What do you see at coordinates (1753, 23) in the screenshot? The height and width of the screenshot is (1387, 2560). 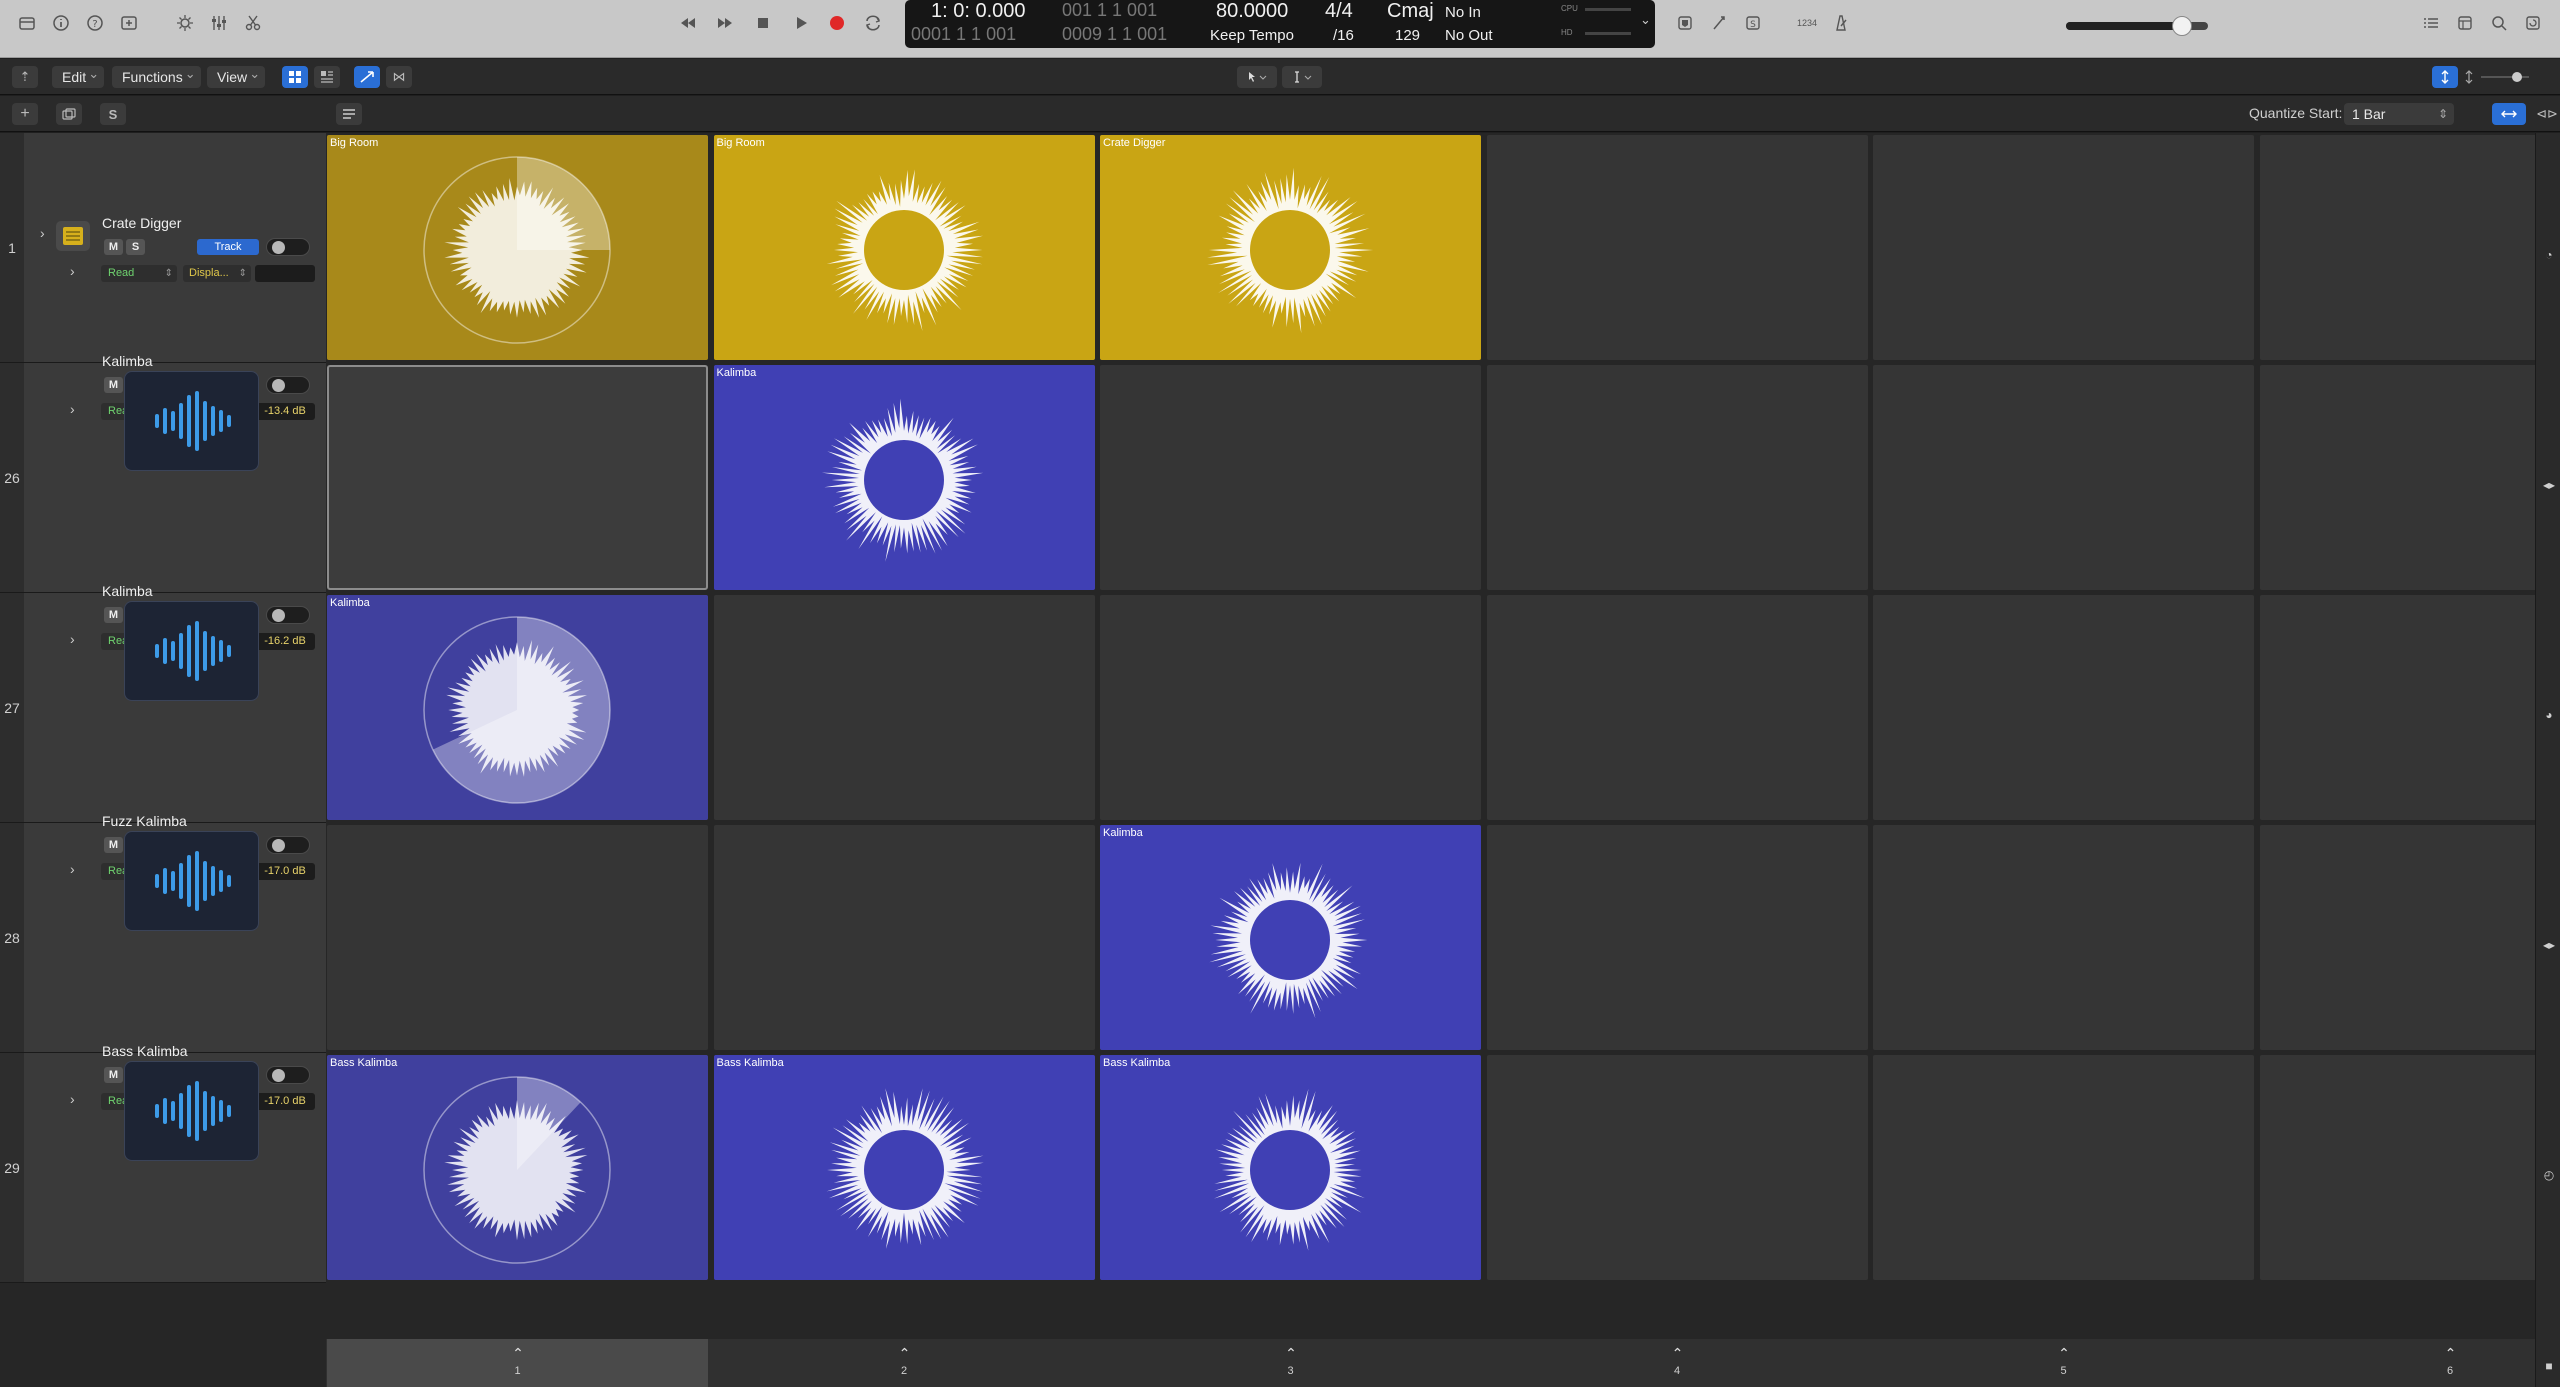 I see `solo-mode-icon: S` at bounding box center [1753, 23].